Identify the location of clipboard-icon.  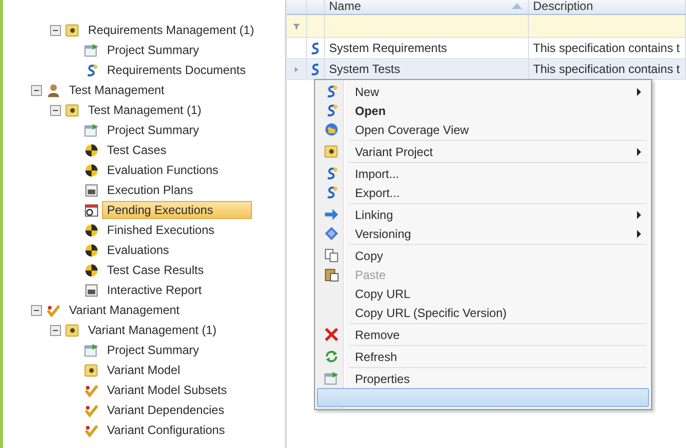
(331, 274).